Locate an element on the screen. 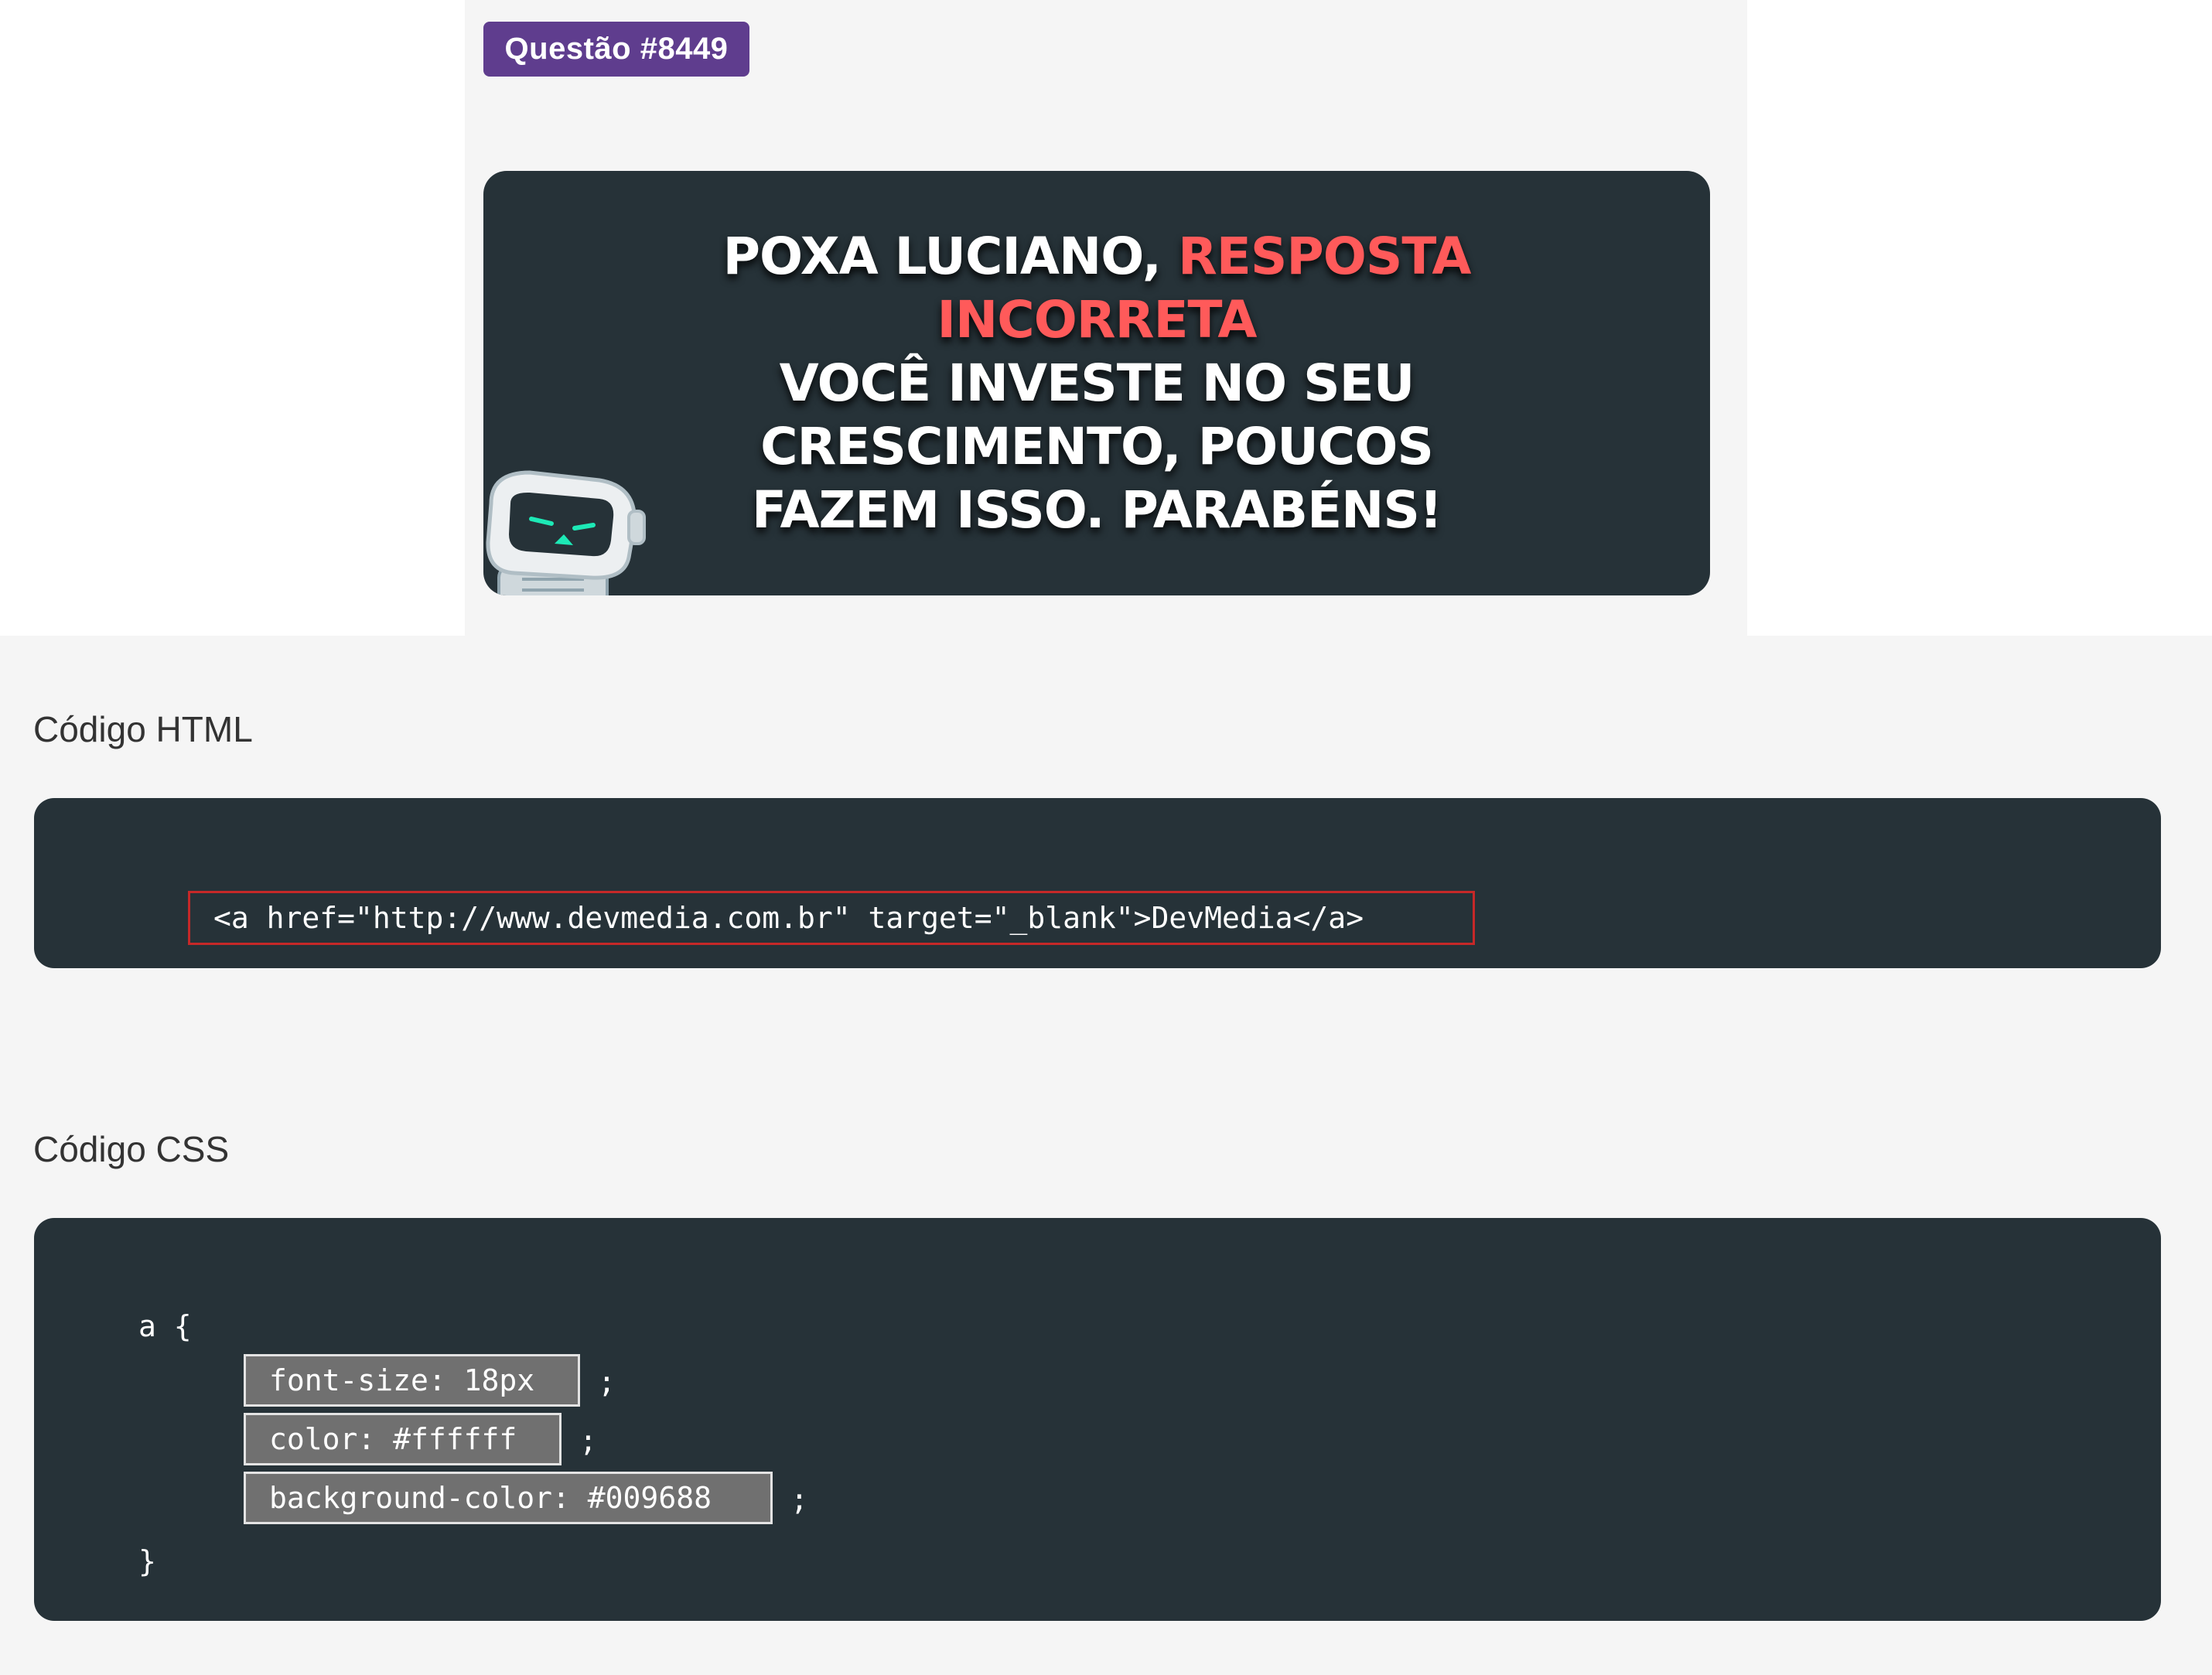 This screenshot has width=2212, height=1675. question-number-badge: Questão #8449 is located at coordinates (616, 49).